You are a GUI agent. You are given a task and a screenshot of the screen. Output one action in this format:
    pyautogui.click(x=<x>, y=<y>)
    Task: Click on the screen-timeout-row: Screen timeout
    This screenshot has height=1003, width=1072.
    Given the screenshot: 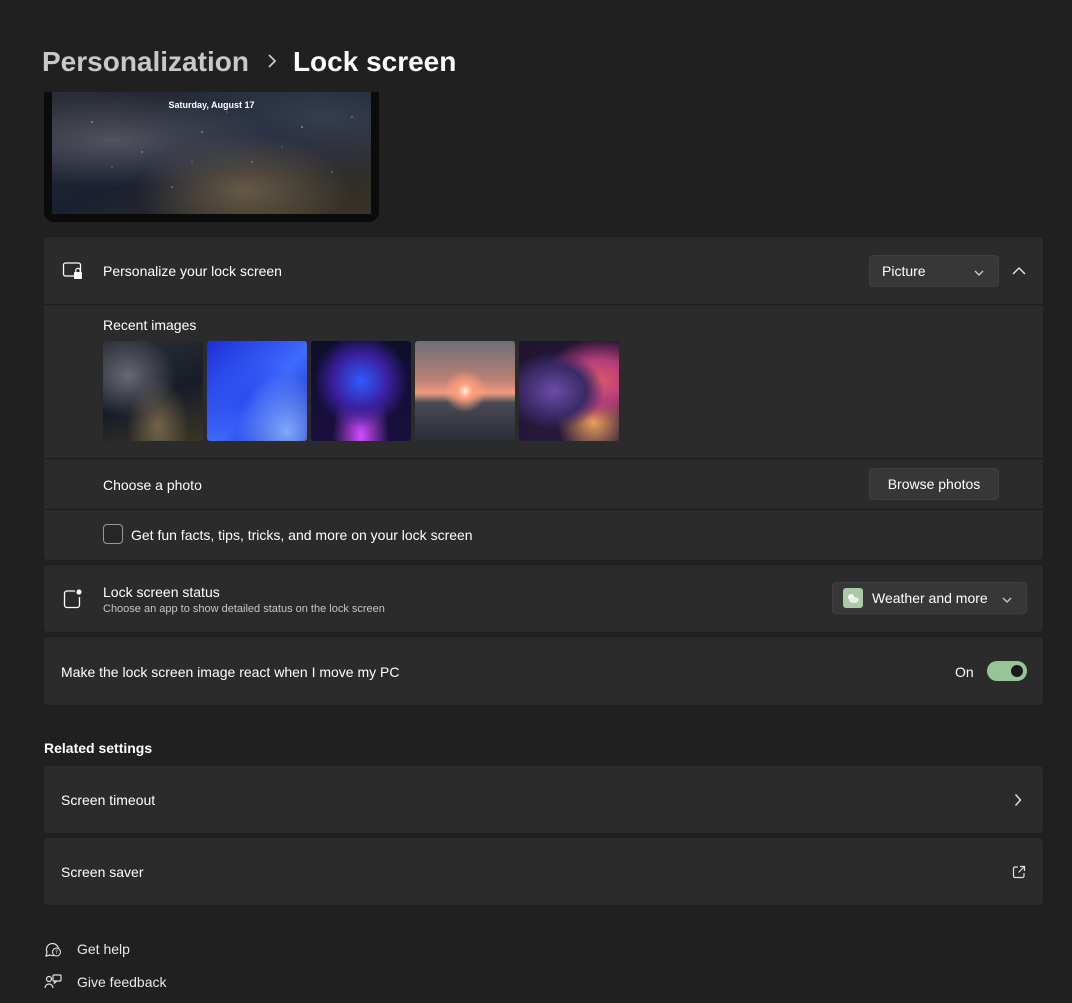 What is the action you would take?
    pyautogui.click(x=543, y=799)
    